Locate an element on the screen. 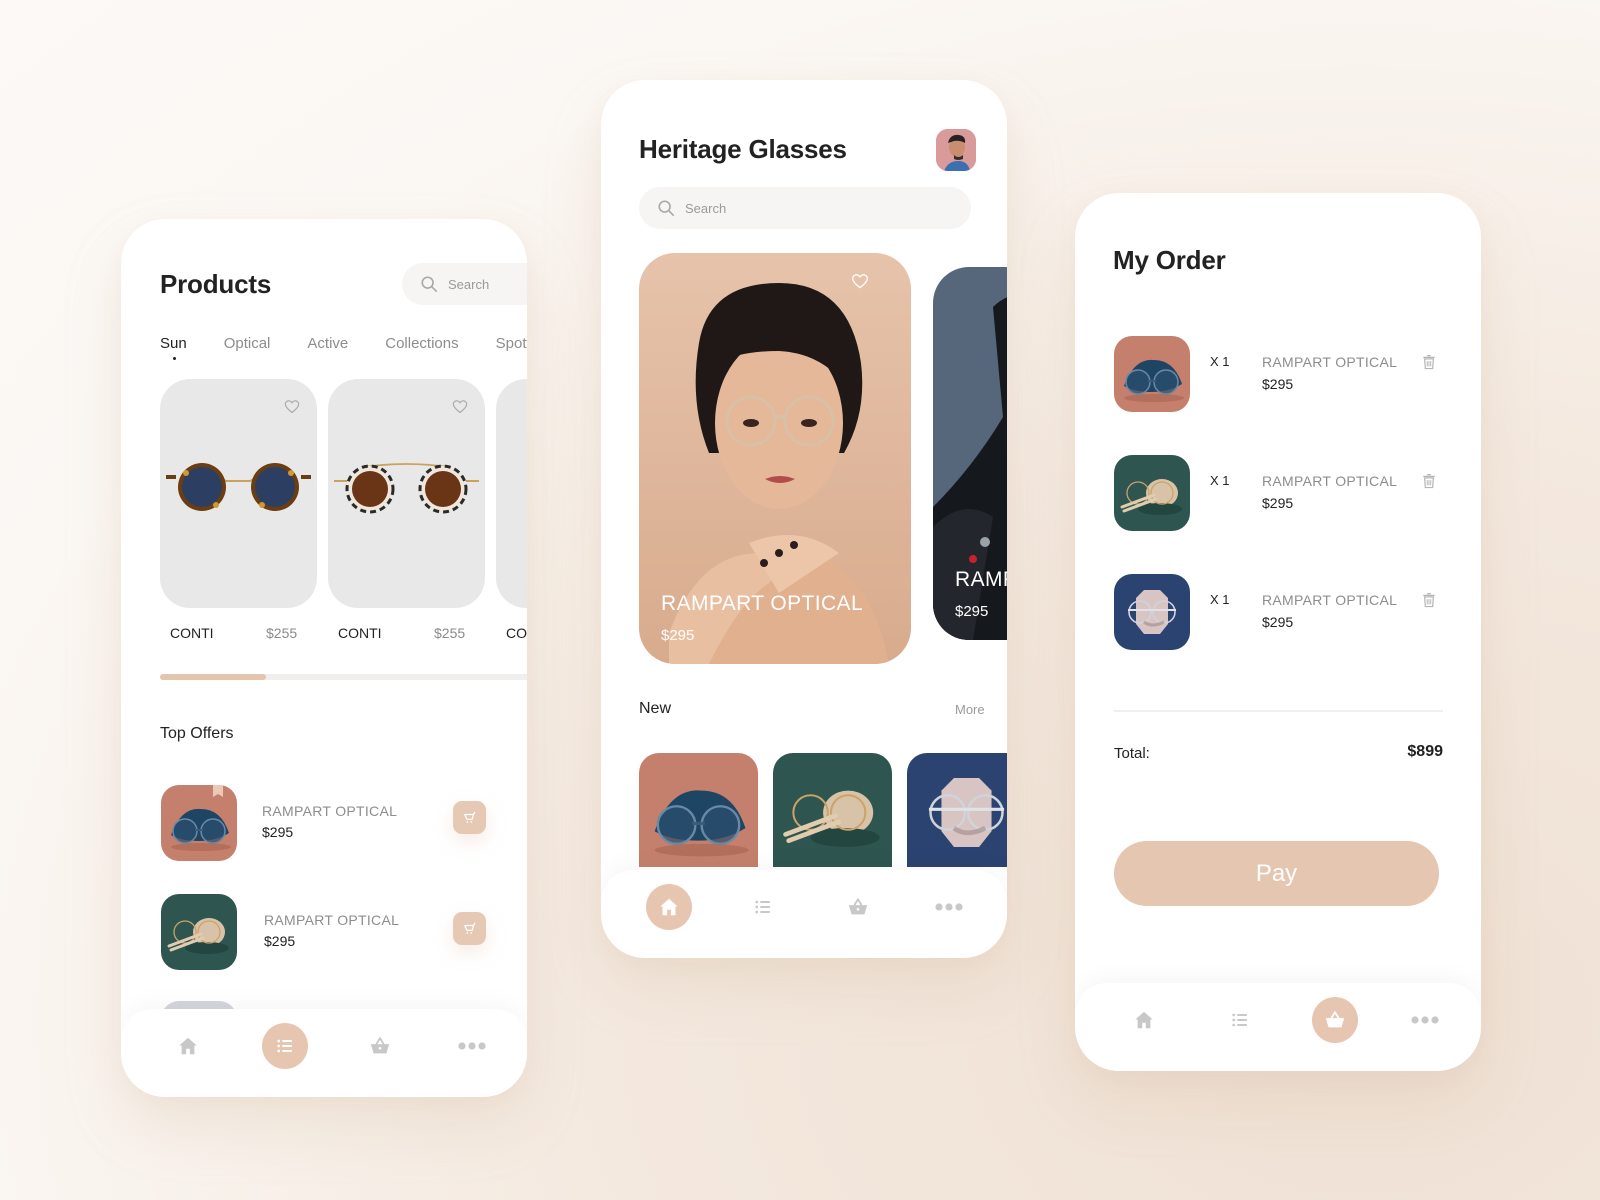  divider is located at coordinates (1278, 711).